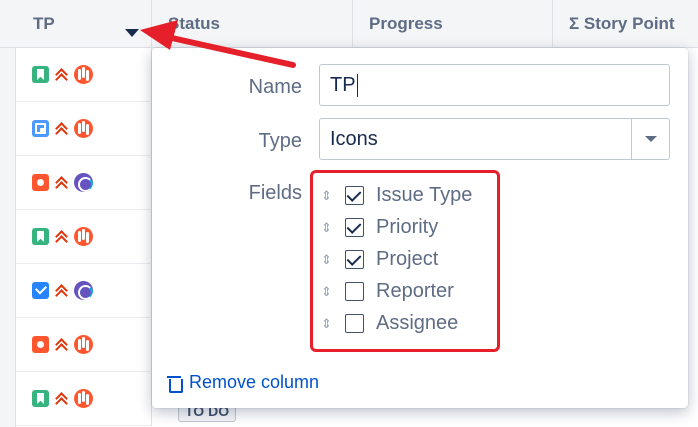 The height and width of the screenshot is (427, 698). I want to click on field-label: Assignee, so click(417, 322).